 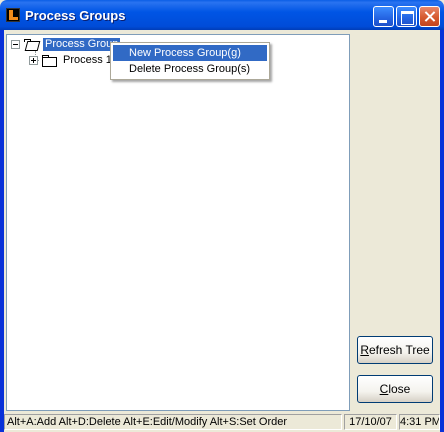 I want to click on close-button: Close, so click(x=395, y=389).